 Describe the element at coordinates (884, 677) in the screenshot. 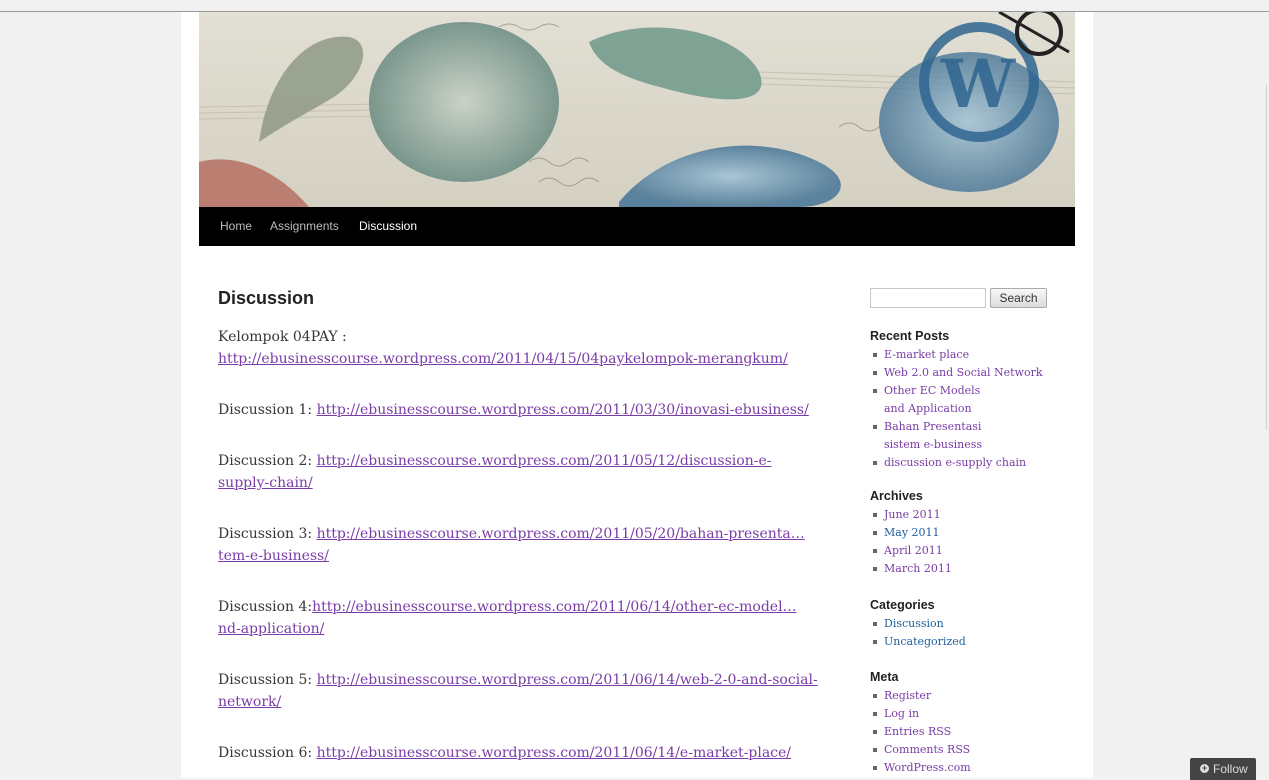

I see `meta-title: Meta` at that location.